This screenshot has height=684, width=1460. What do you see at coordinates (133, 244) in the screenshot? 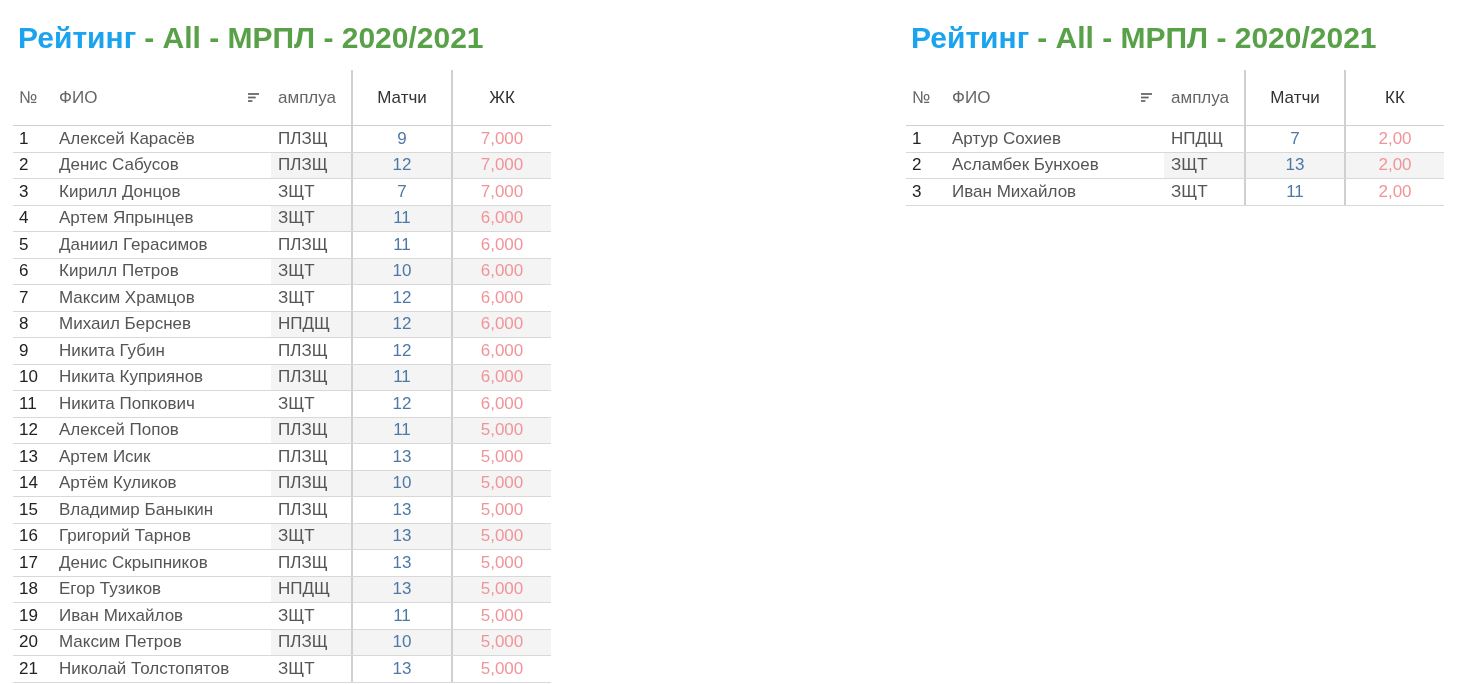
I see `player-name-cell: Даниил Герасимов` at bounding box center [133, 244].